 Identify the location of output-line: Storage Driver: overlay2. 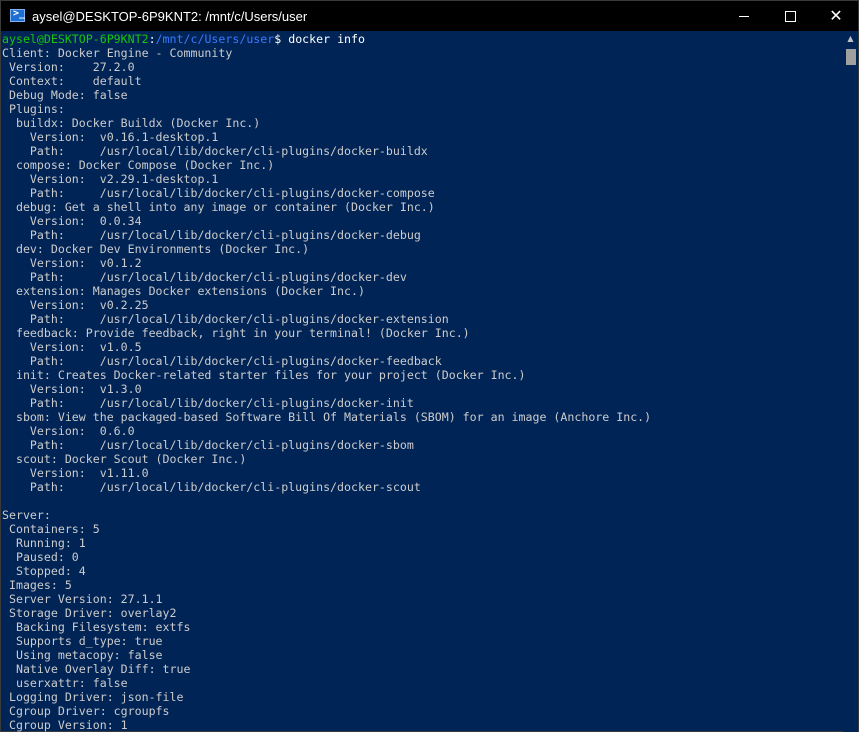
(89, 613).